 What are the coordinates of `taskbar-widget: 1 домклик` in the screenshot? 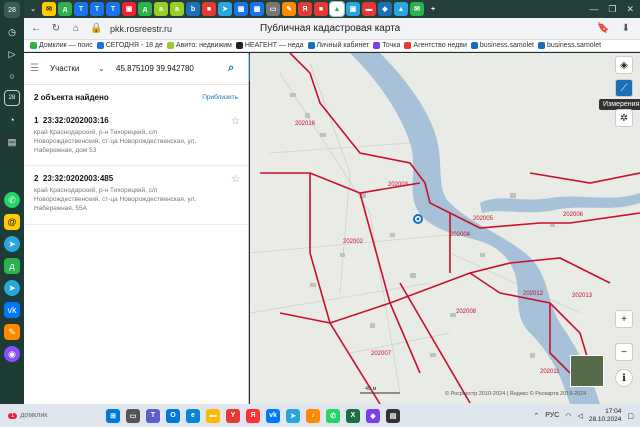 It's located at (50, 415).